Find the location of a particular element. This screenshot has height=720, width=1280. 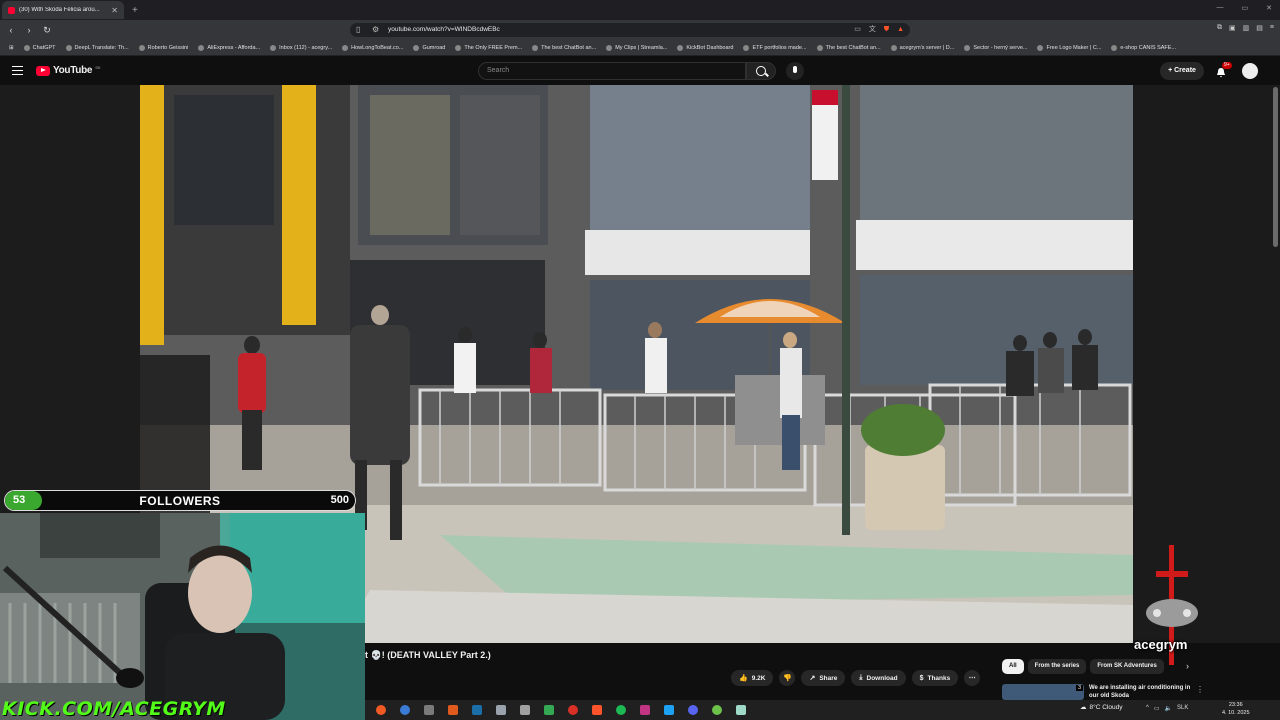

like-button: 👍 9.2K is located at coordinates (752, 678).